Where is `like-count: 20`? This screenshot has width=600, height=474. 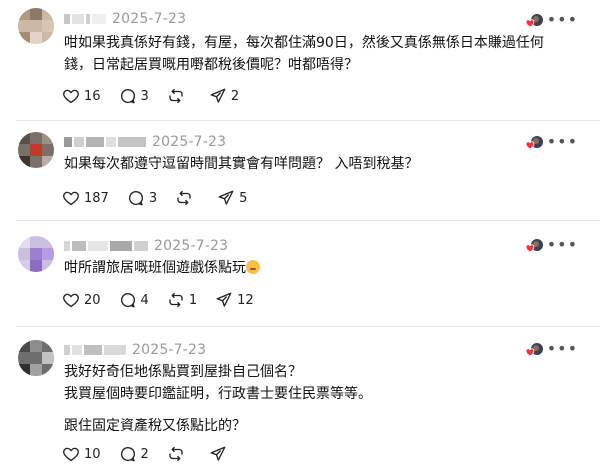 like-count: 20 is located at coordinates (92, 300).